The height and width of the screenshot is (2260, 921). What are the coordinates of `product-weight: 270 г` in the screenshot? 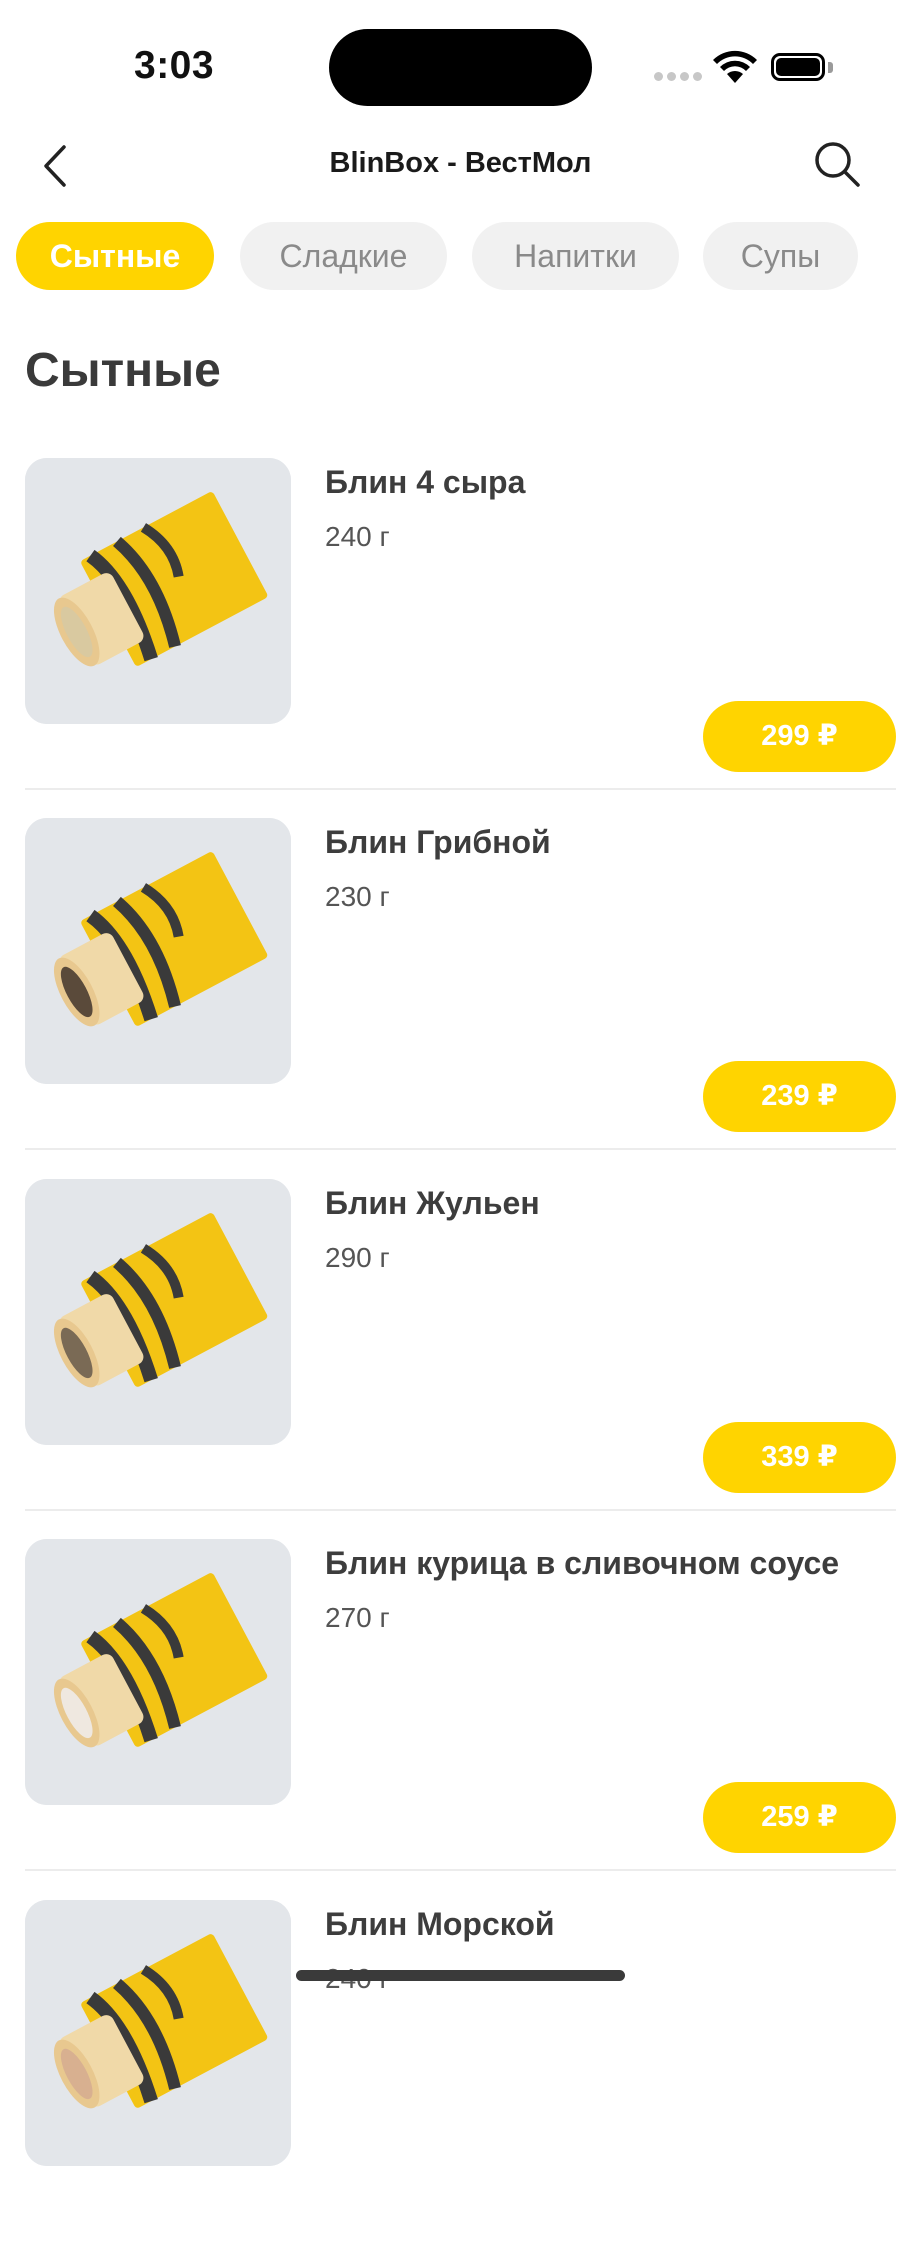 It's located at (357, 1617).